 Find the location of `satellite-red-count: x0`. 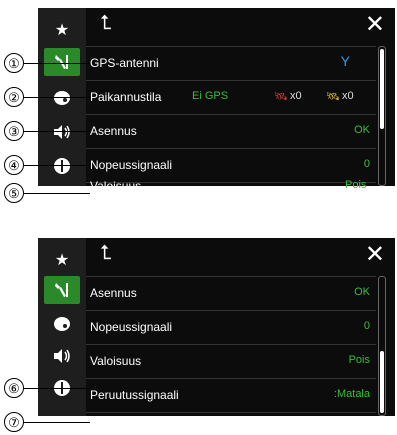

satellite-red-count: x0 is located at coordinates (296, 96).